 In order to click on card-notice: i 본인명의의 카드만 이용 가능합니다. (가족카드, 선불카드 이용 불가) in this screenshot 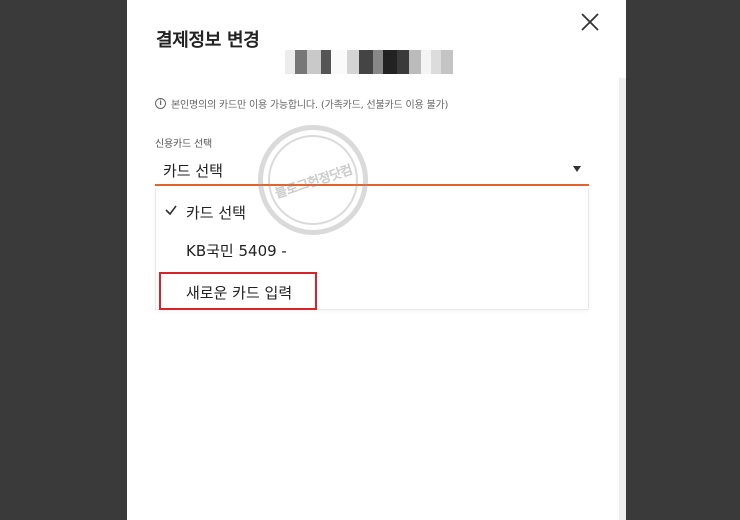, I will do `click(301, 103)`.